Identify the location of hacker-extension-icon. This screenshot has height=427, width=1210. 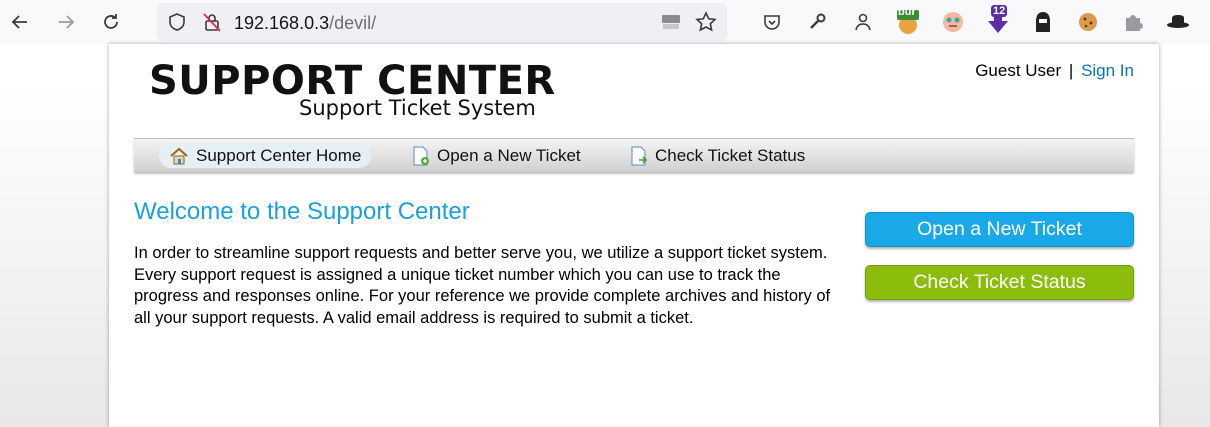
(1043, 22).